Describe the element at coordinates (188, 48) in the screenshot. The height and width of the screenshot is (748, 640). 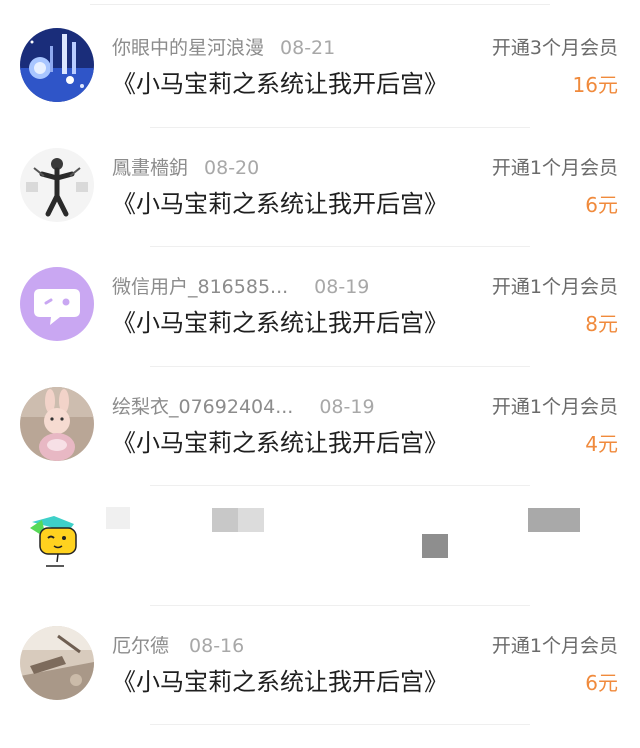
I see `username: 你眼中的星河浪漫` at that location.